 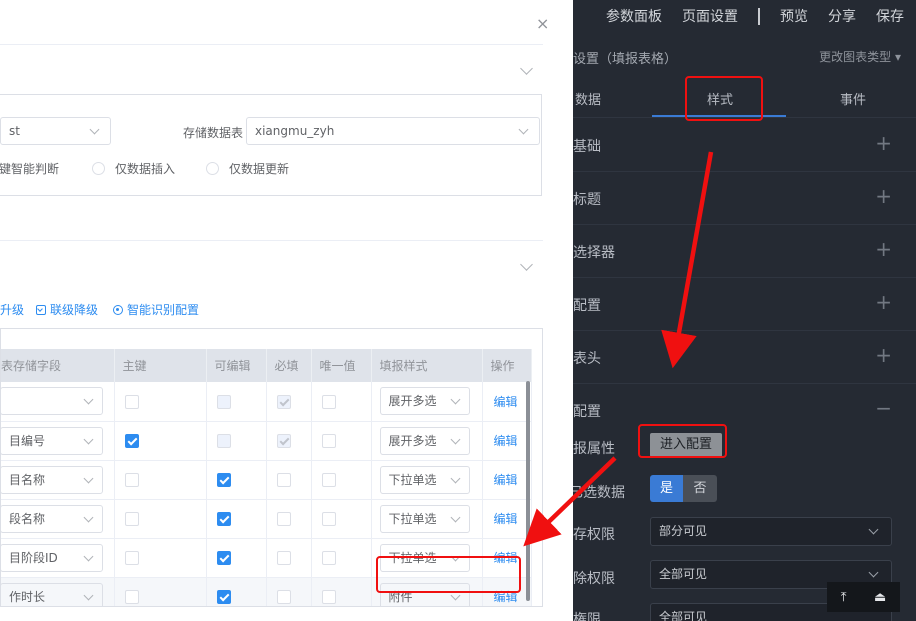 I want to click on storage-settings-box: st 存储数据表 xiangmu_zyh 键智能判断 仅数据插入 仅数据更新, so click(x=271, y=145).